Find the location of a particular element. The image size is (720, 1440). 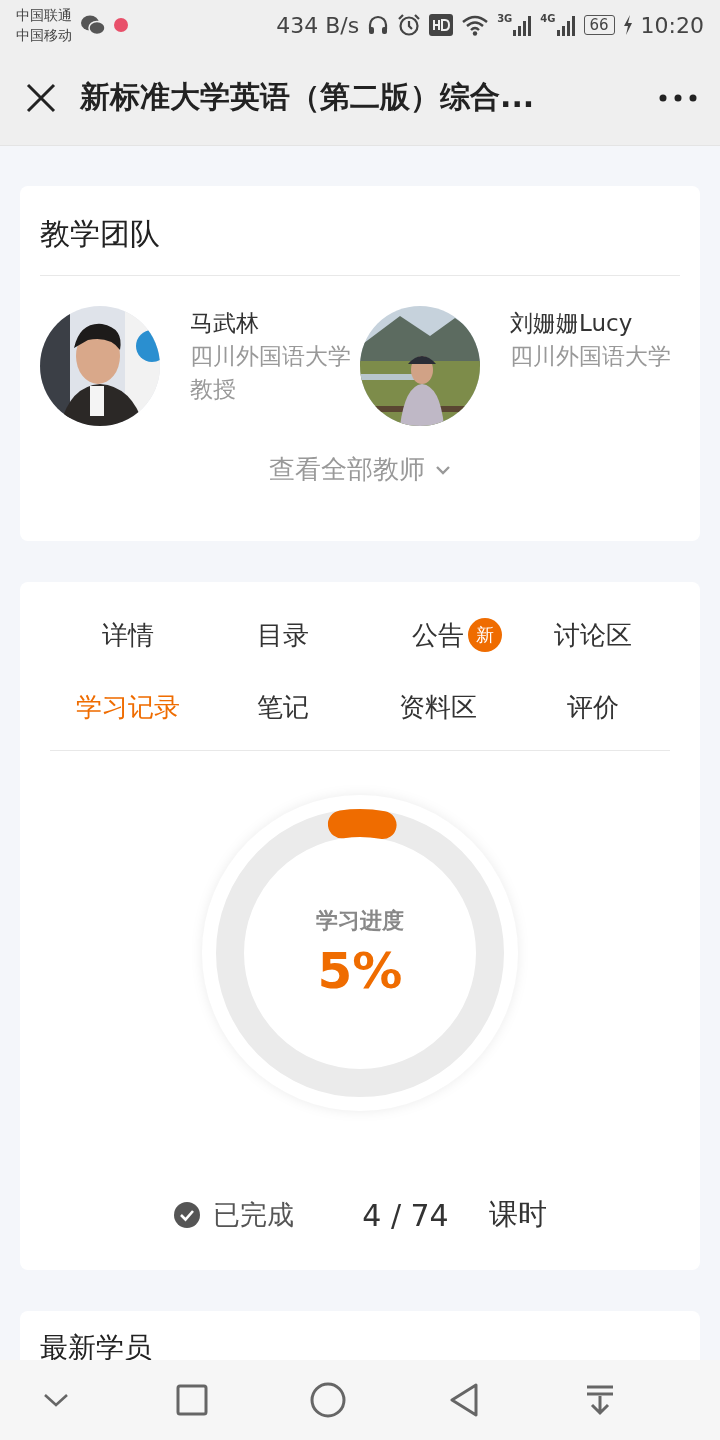

headphones-icon is located at coordinates (378, 25).